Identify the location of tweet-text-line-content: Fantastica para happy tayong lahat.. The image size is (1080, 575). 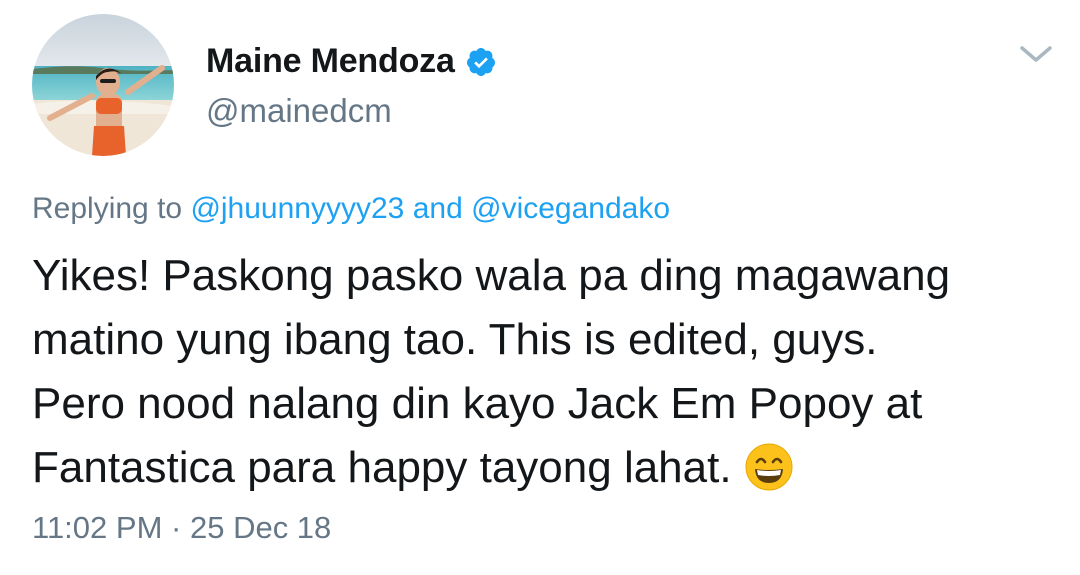
(382, 467).